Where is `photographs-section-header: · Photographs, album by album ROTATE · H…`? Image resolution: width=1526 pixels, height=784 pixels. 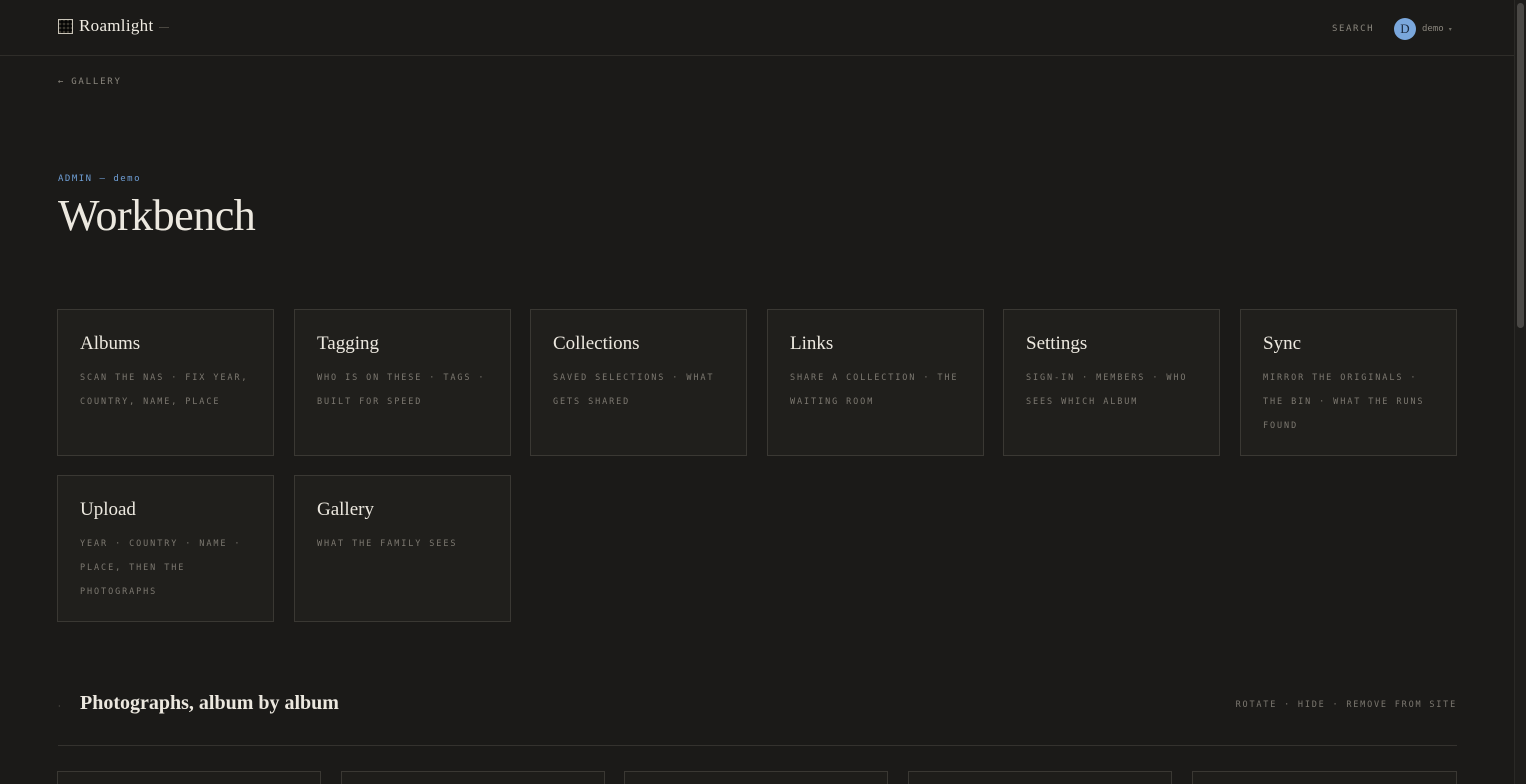
photographs-section-header: · Photographs, album by album ROTATE · H… is located at coordinates (757, 718).